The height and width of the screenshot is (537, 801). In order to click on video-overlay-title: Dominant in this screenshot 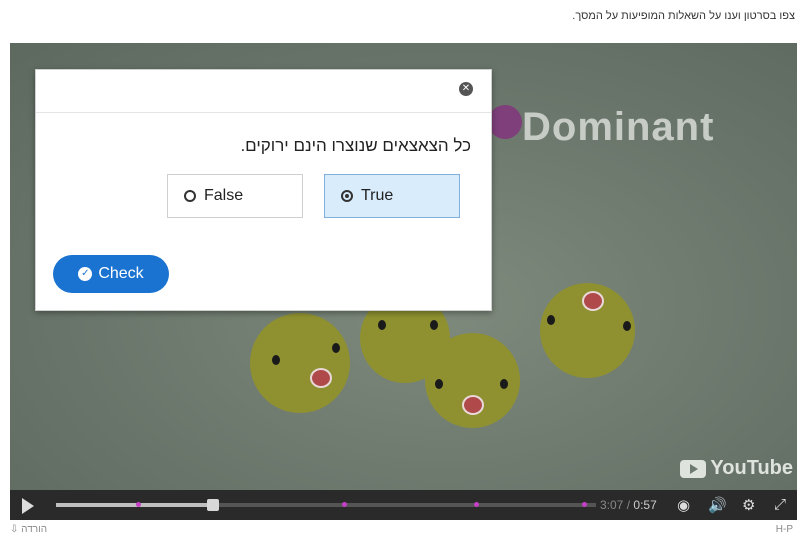, I will do `click(618, 127)`.